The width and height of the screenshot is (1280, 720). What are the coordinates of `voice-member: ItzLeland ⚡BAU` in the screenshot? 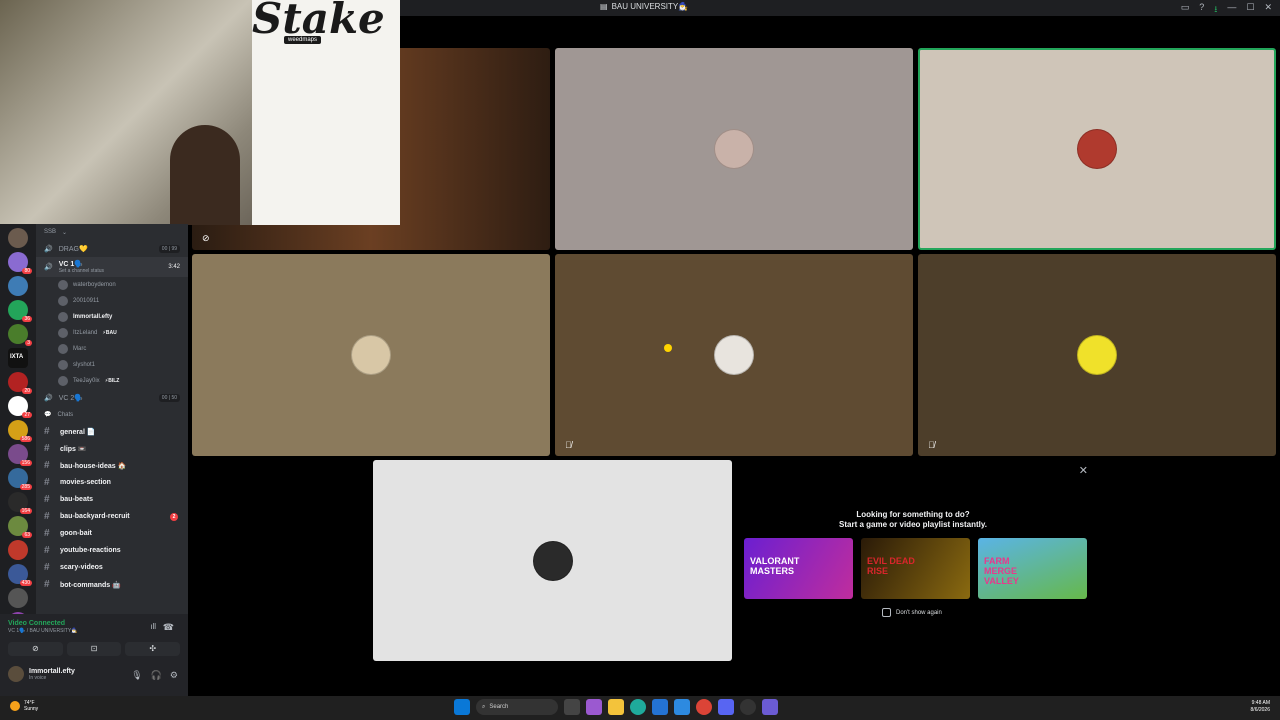 It's located at (112, 333).